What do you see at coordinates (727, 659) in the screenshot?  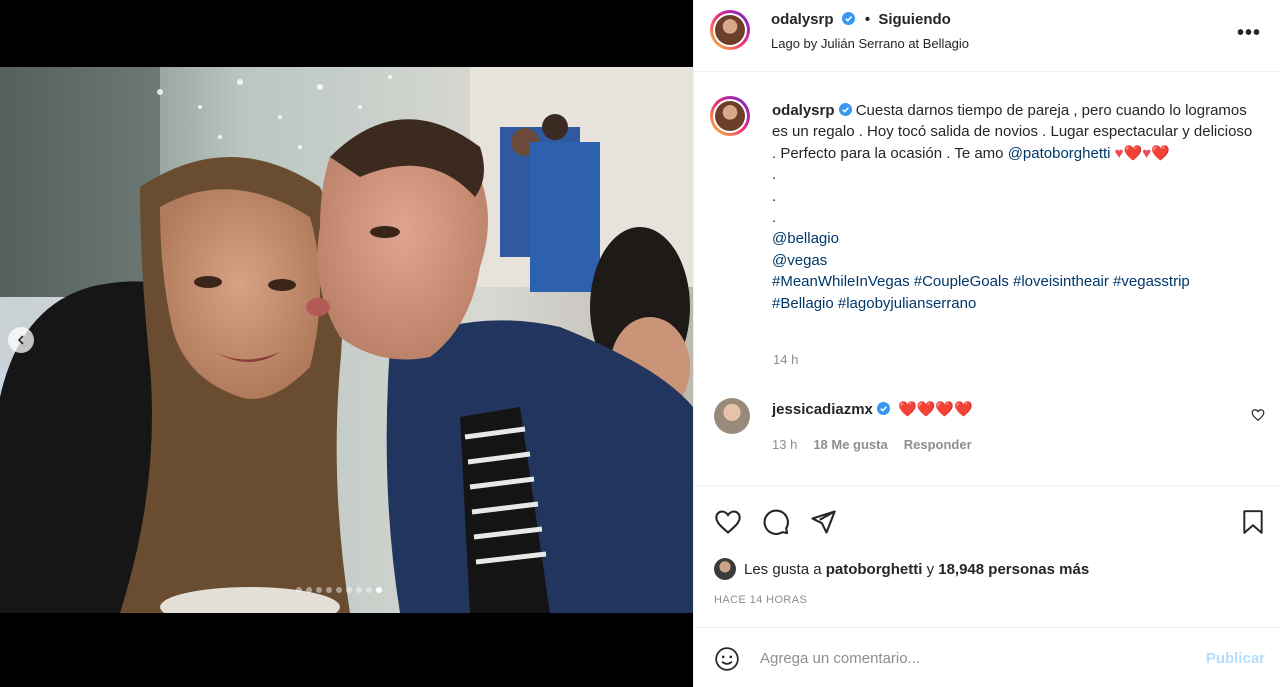 I see `emoji-icon` at bounding box center [727, 659].